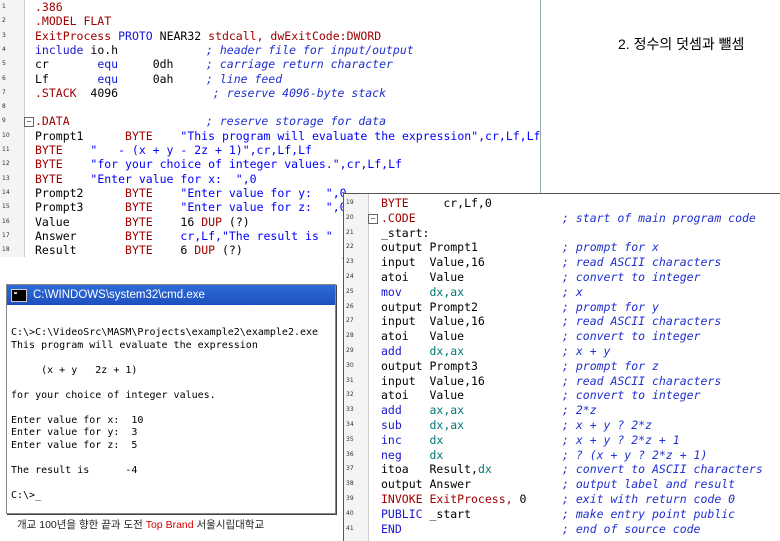 This screenshot has width=780, height=541. Describe the element at coordinates (453, 365) in the screenshot. I see `code-token: Prompt3` at that location.